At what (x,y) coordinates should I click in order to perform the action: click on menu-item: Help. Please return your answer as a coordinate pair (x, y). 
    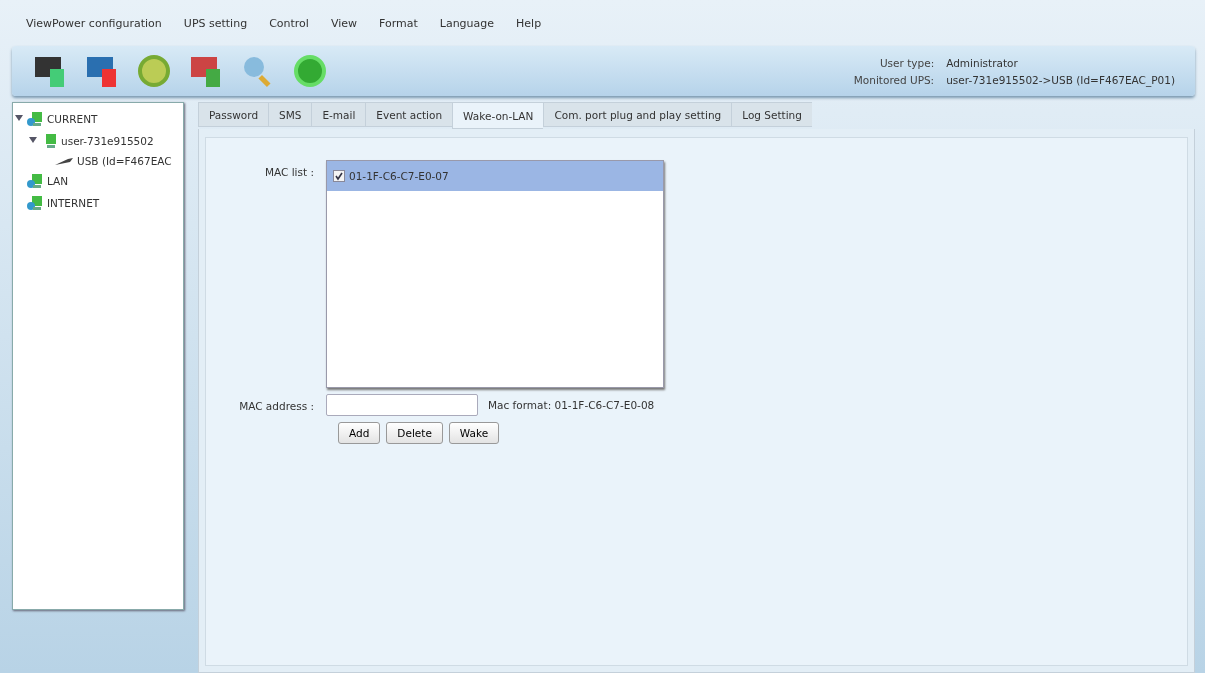
    Looking at the image, I should click on (529, 23).